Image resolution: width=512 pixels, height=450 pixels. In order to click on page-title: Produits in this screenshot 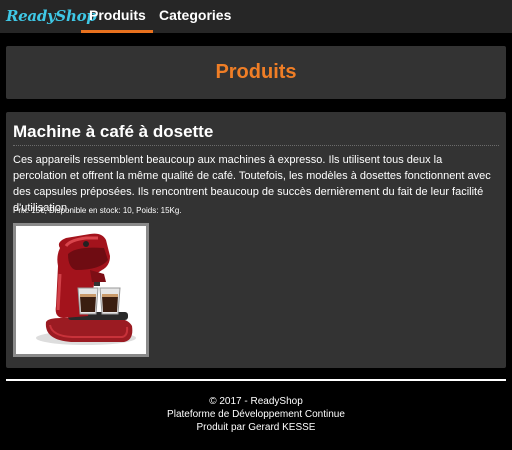, I will do `click(256, 72)`.